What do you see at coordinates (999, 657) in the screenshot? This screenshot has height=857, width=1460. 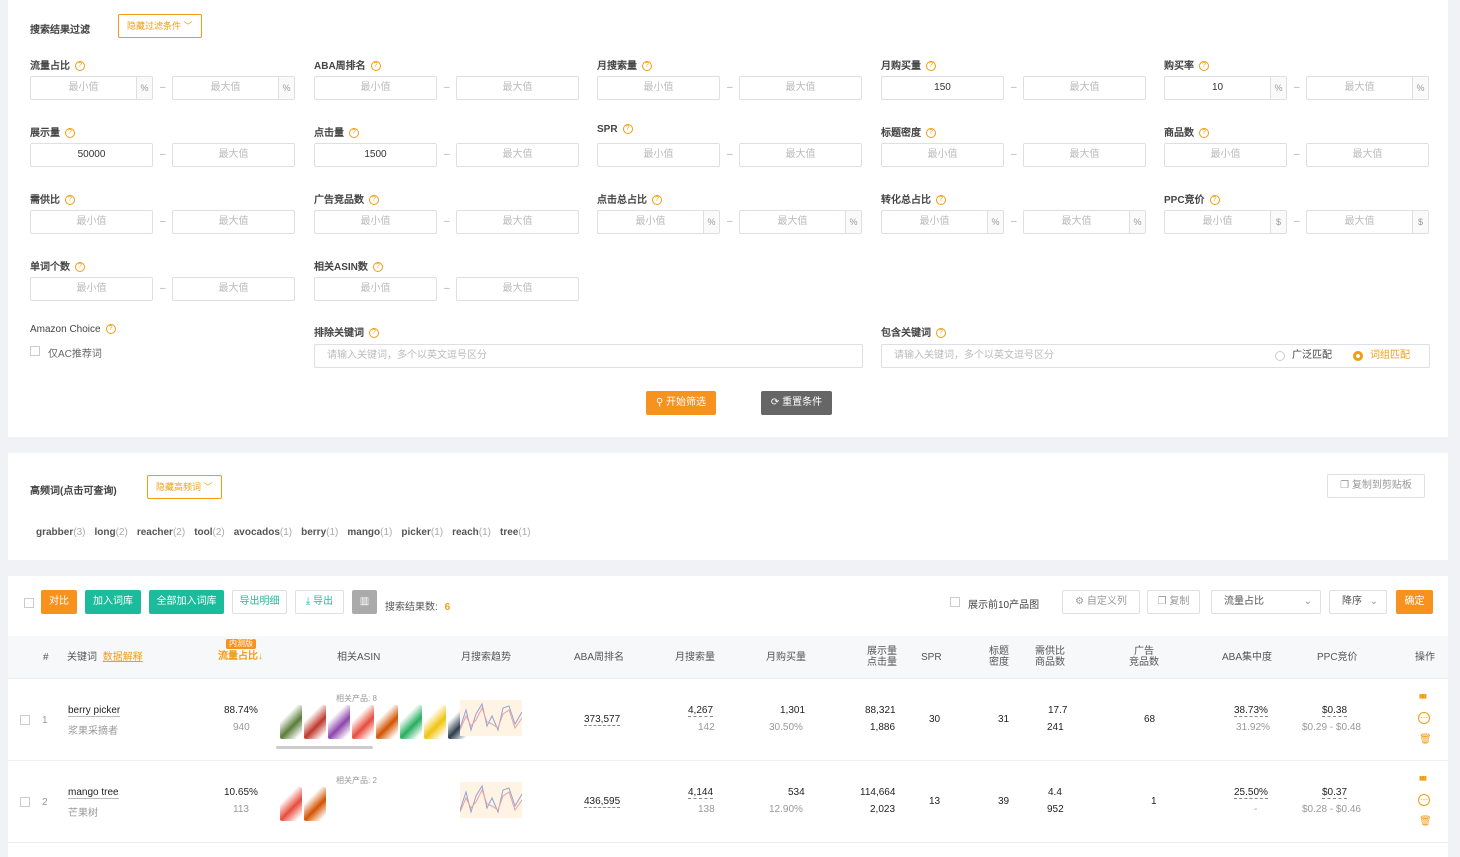 I see `col-title-density: 标题 密度` at bounding box center [999, 657].